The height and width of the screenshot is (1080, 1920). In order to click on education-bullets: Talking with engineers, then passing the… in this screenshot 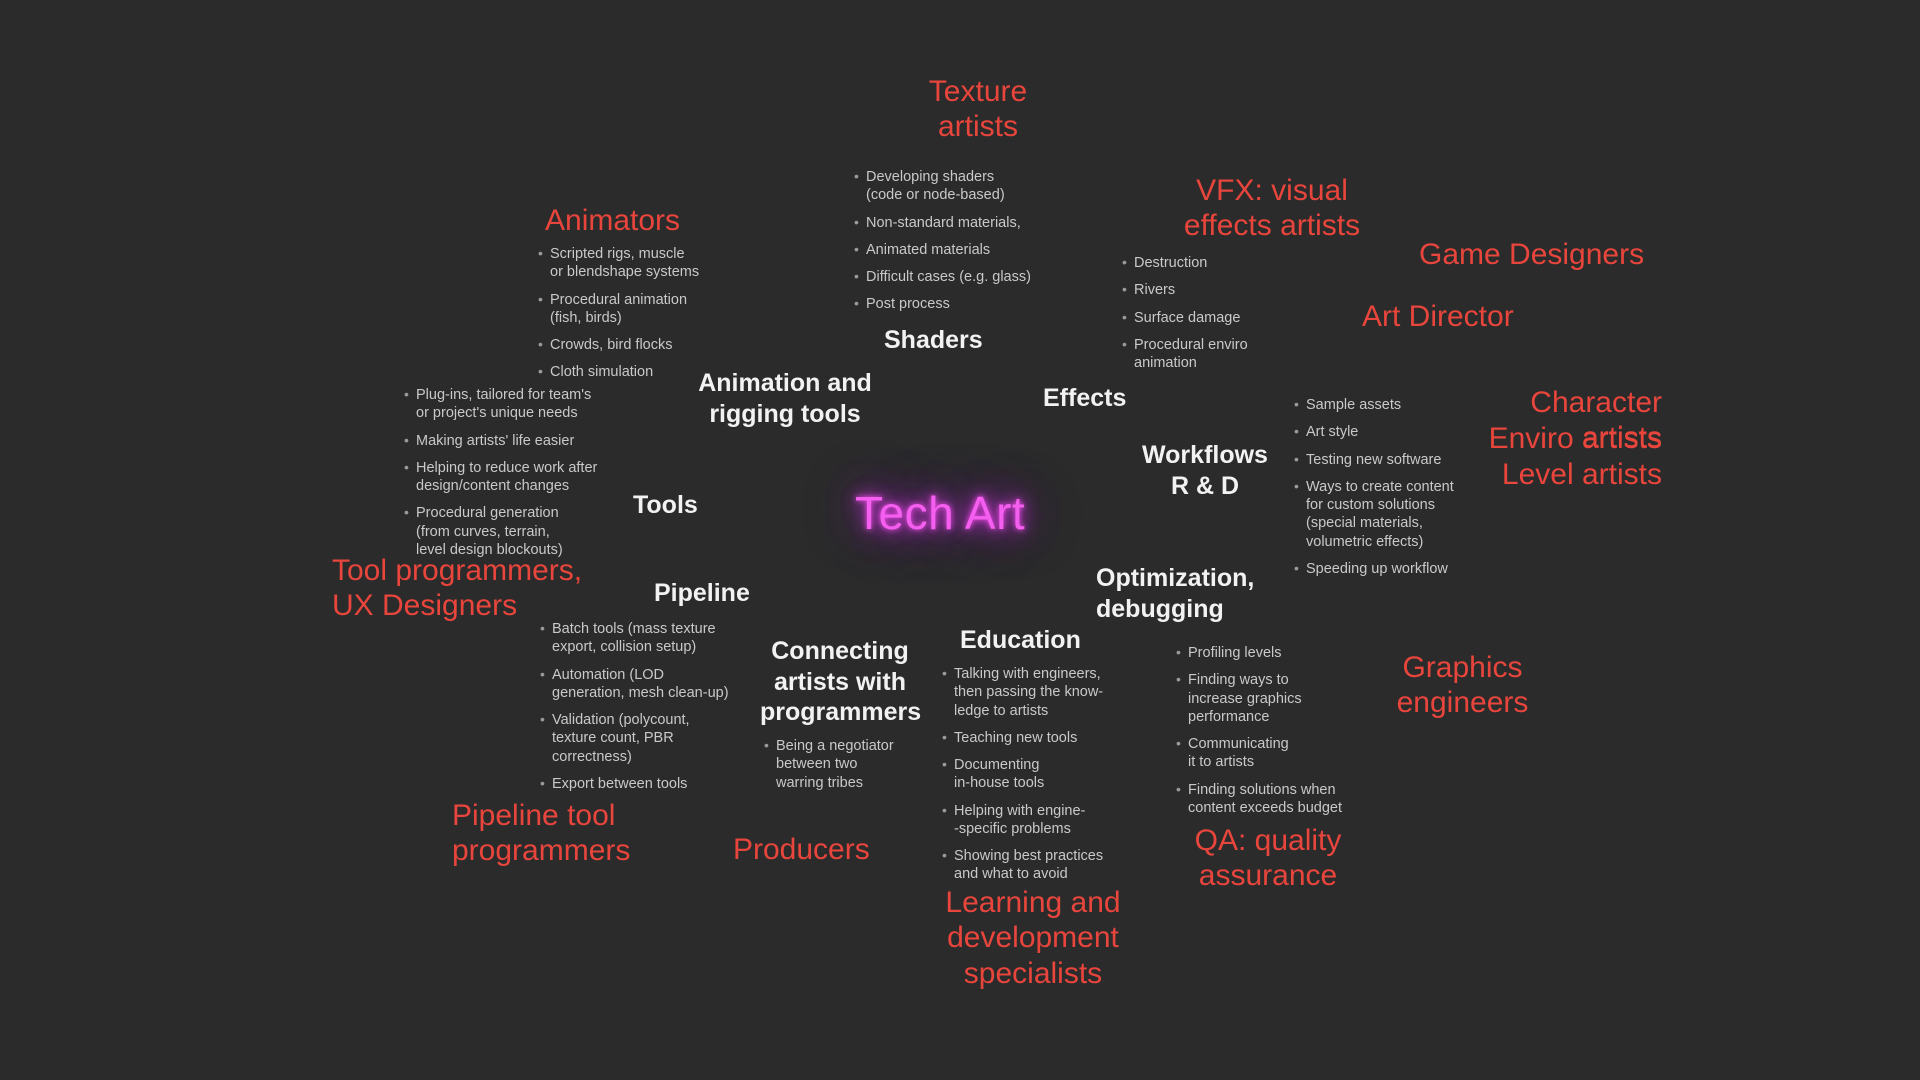, I will do `click(1044, 774)`.